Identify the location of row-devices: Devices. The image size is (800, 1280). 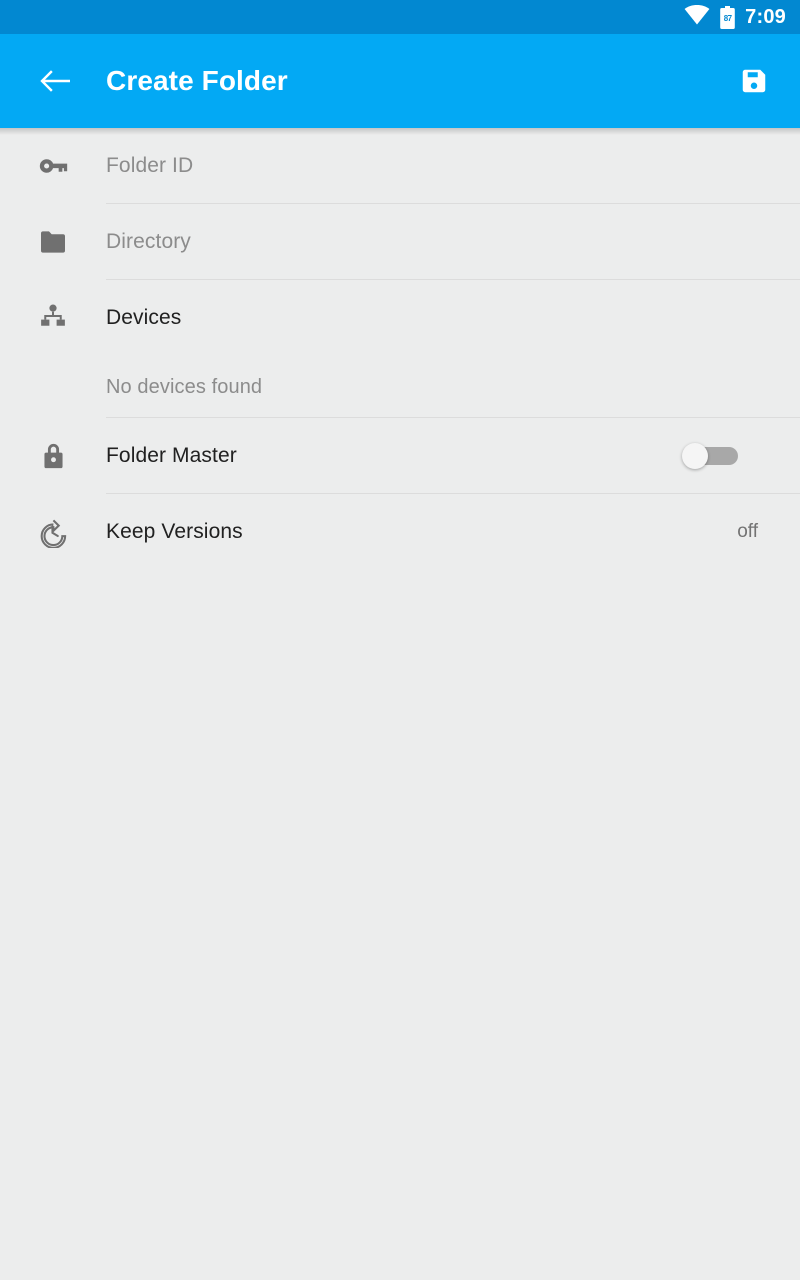
(400, 318).